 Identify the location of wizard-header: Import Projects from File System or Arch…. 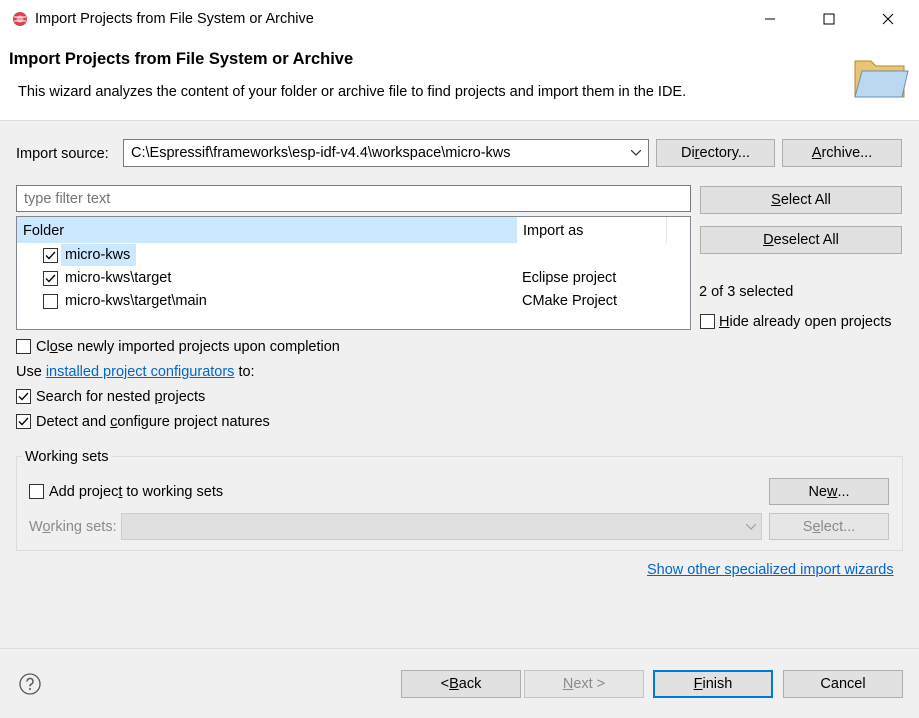
(459, 79).